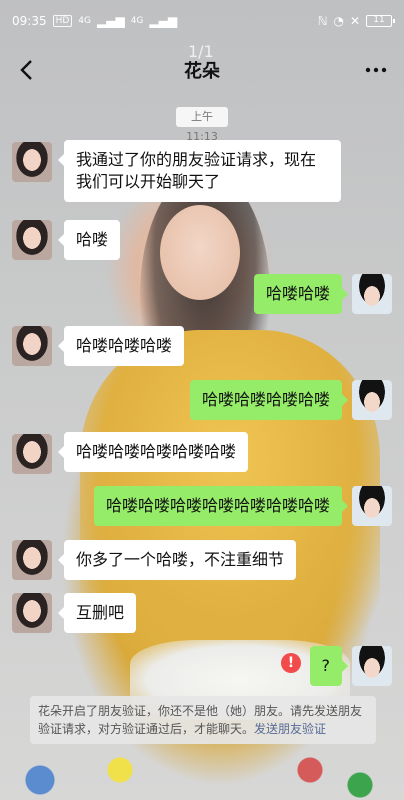 This screenshot has height=800, width=404. What do you see at coordinates (217, 505) in the screenshot?
I see `message-text: 哈喽哈喽哈喽哈喽哈喽哈喽哈喽` at bounding box center [217, 505].